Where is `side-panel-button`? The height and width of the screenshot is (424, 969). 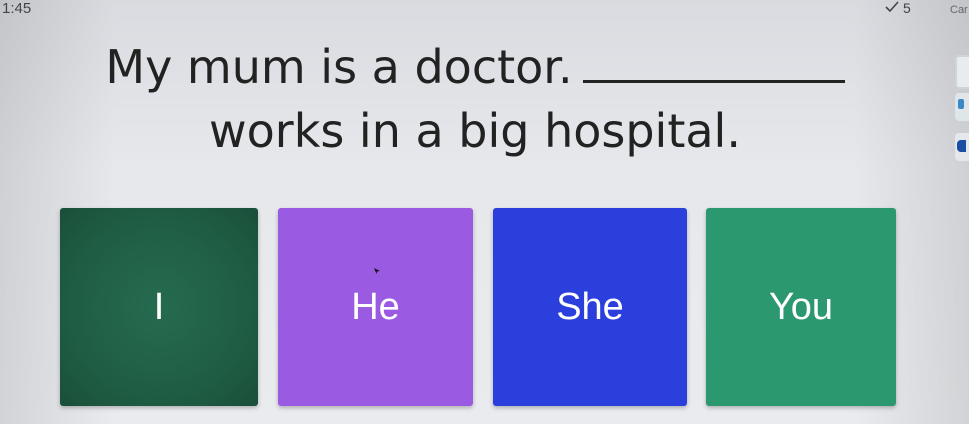 side-panel-button is located at coordinates (962, 72).